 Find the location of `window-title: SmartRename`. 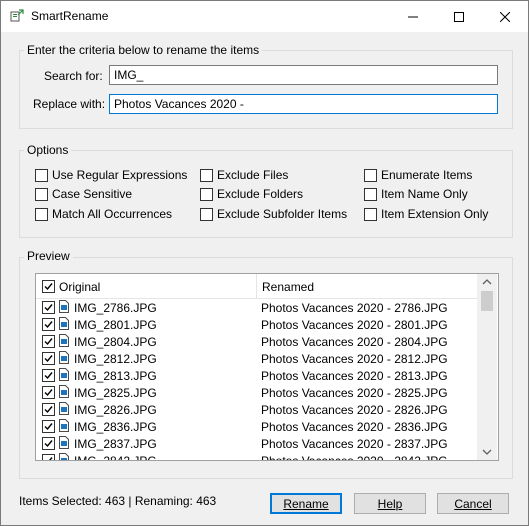

window-title: SmartRename is located at coordinates (70, 16).